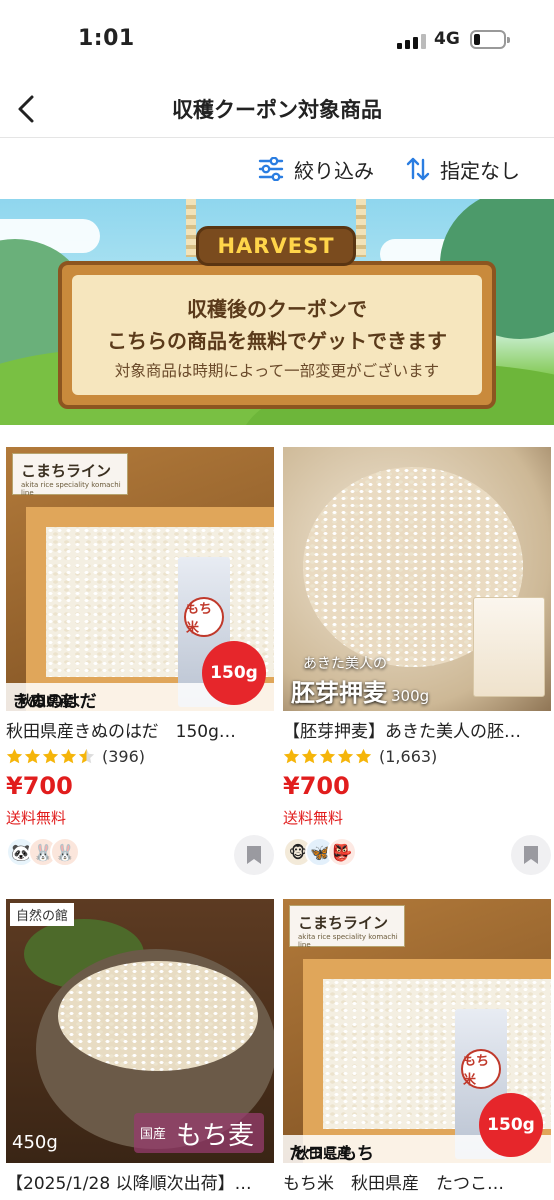 Image resolution: width=554 pixels, height=1200 pixels. I want to click on caption-product: もち麦, so click(215, 1136).